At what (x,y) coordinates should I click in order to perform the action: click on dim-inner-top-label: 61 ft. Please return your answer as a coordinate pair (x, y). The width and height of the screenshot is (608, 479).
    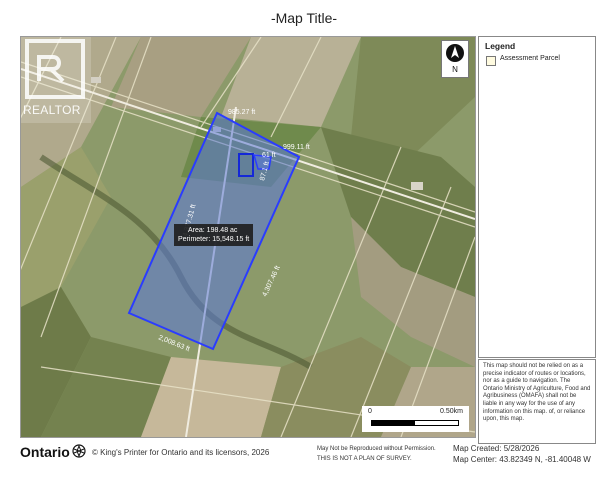
    Looking at the image, I should click on (269, 155).